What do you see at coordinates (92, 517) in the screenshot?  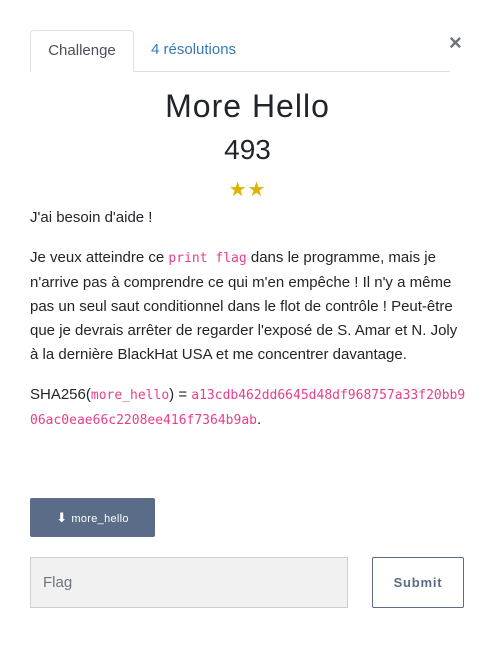 I see `download-file-button: ⬇ more_hello` at bounding box center [92, 517].